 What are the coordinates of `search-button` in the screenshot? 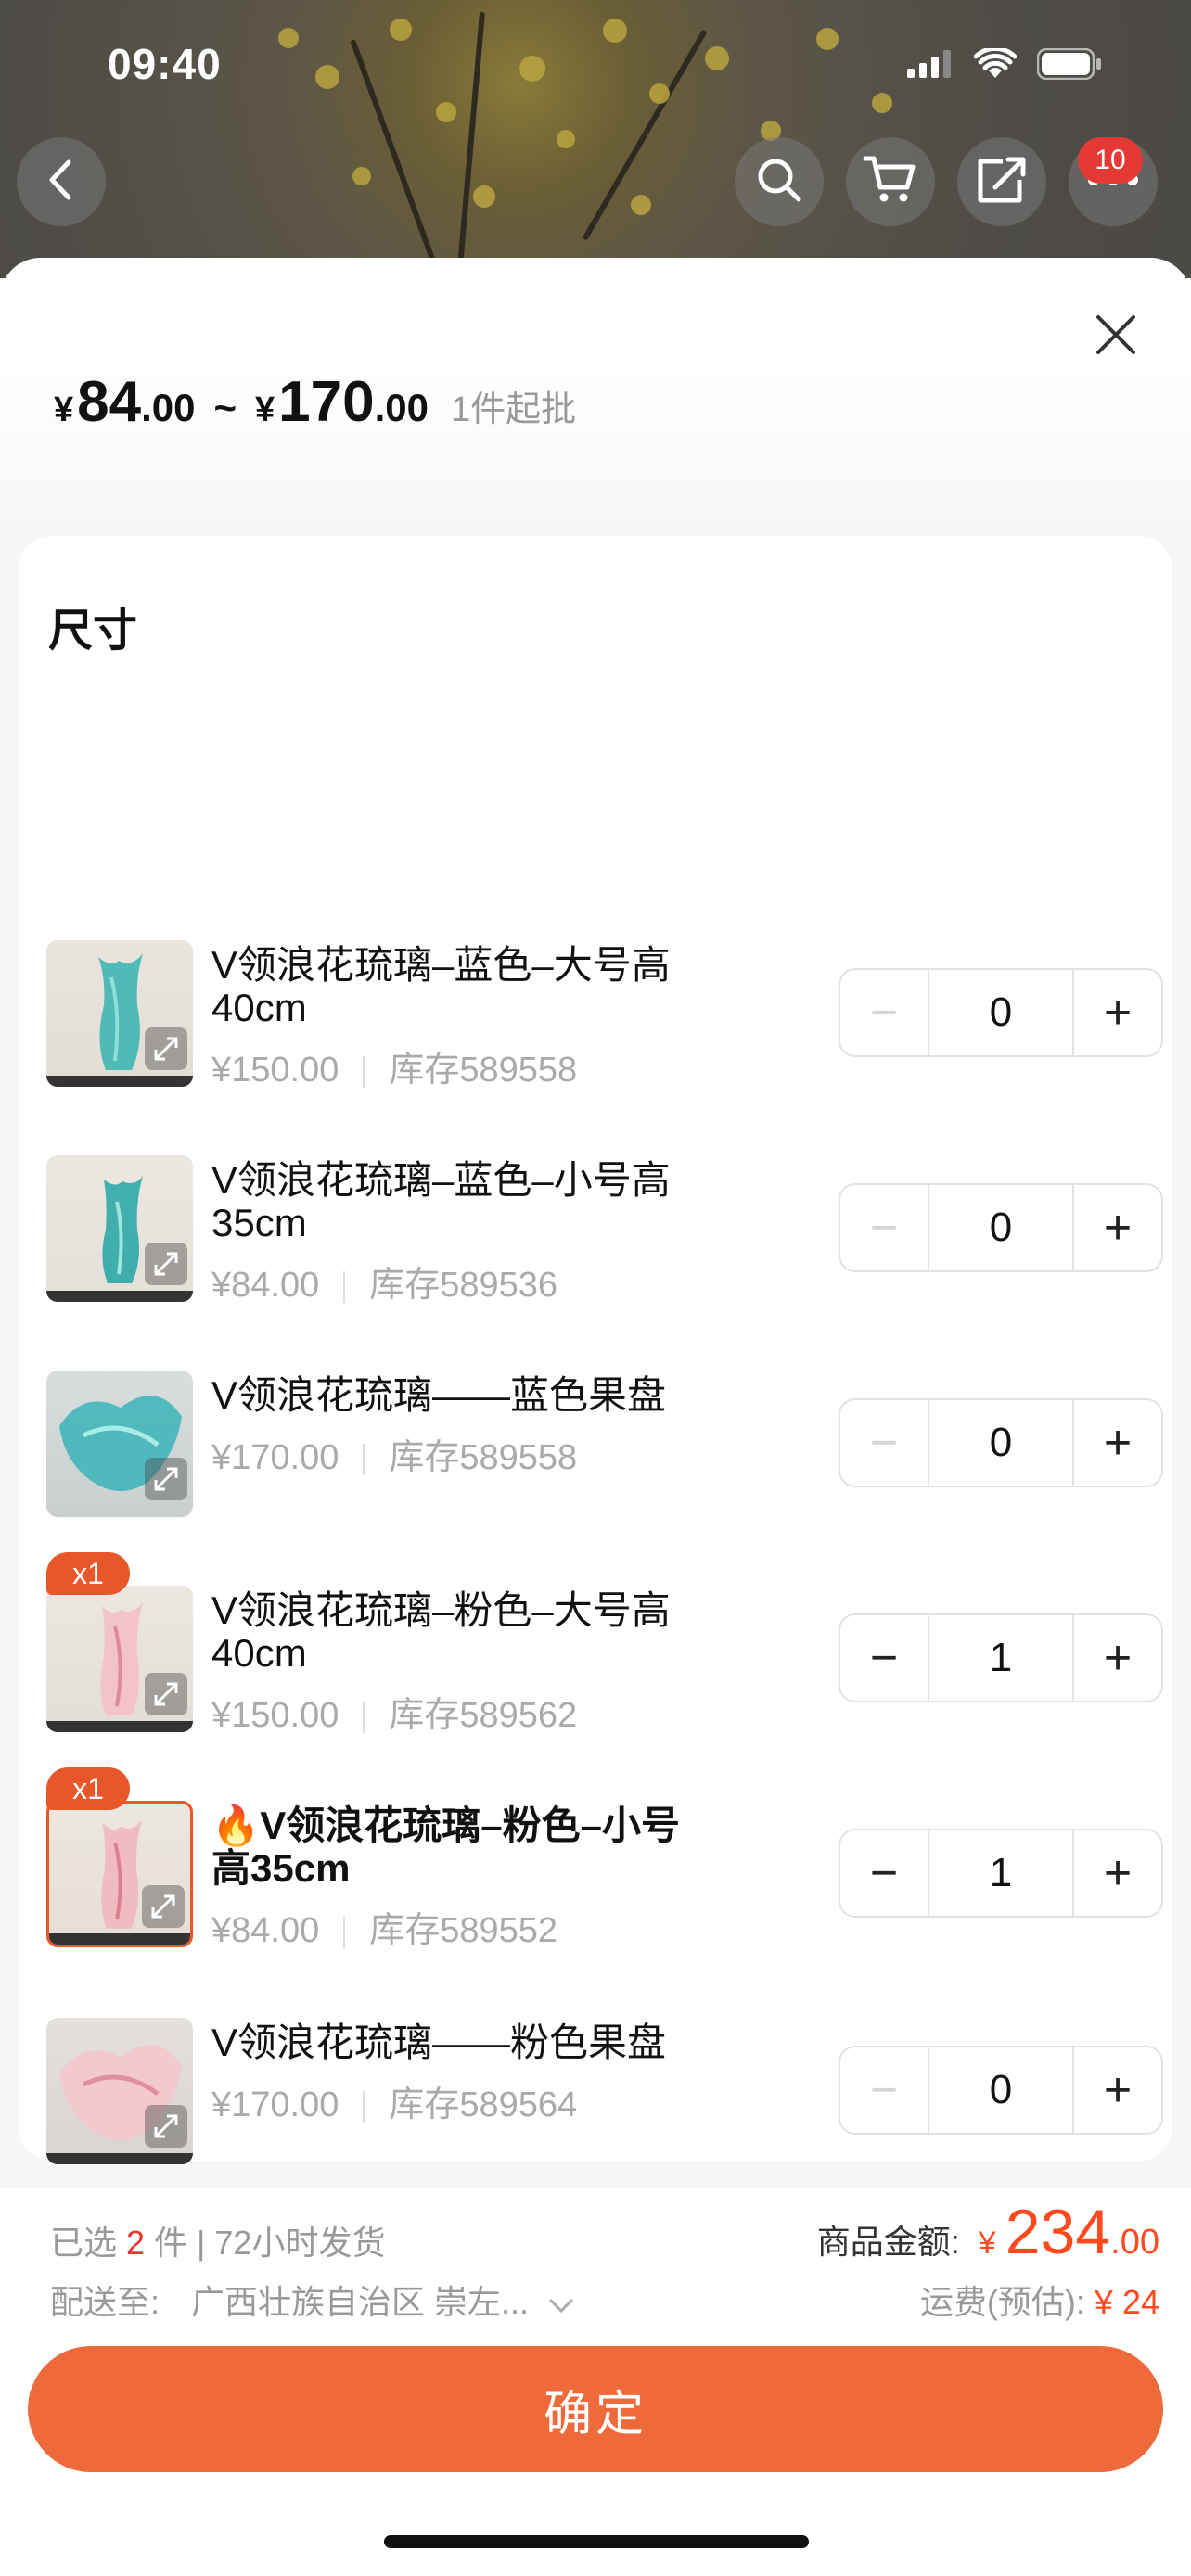 It's located at (779, 181).